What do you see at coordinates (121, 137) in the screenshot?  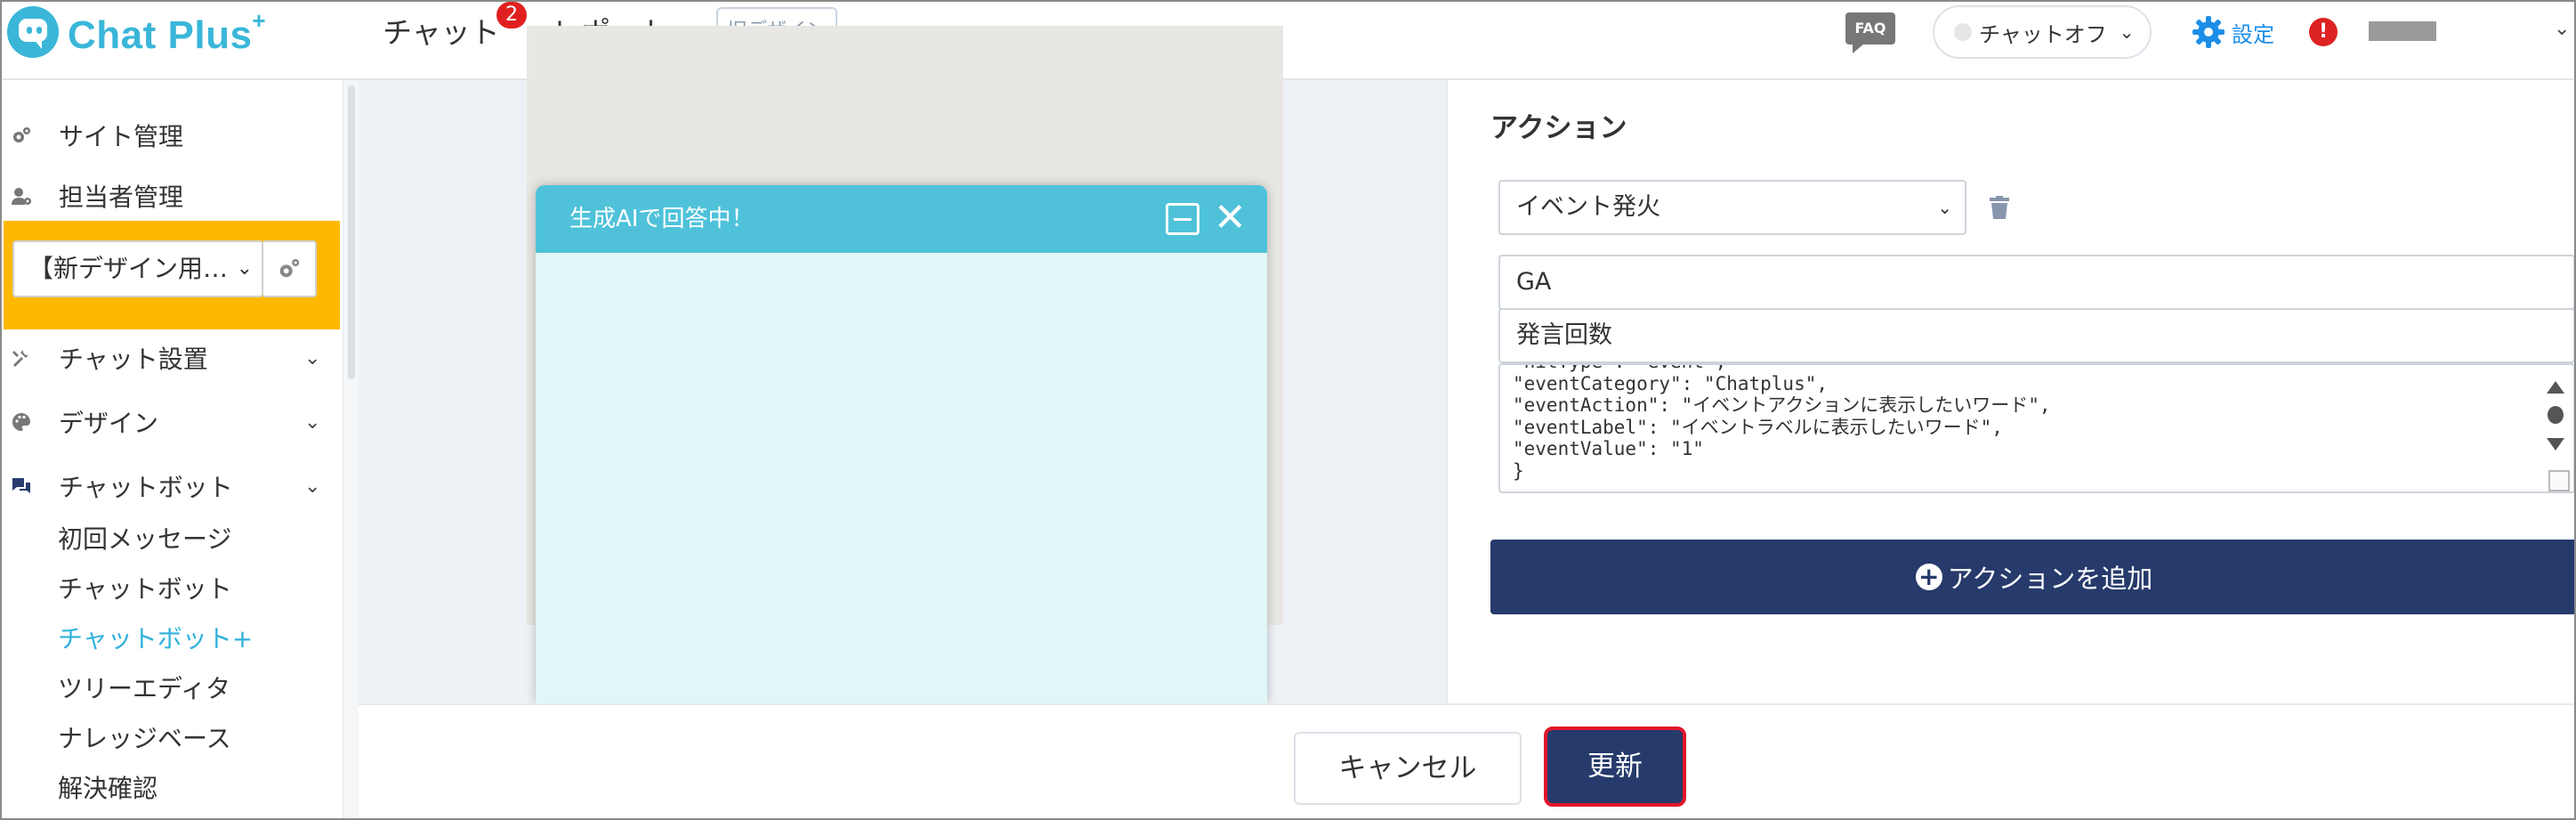 I see `sidebar-item-label: サイト管理` at bounding box center [121, 137].